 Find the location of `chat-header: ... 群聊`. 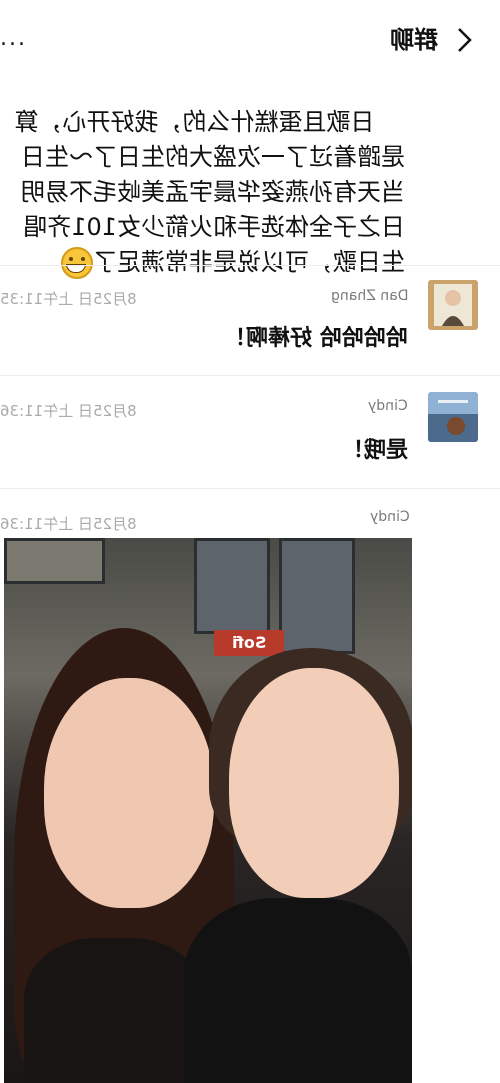

chat-header: ... 群聊 is located at coordinates (250, 35).